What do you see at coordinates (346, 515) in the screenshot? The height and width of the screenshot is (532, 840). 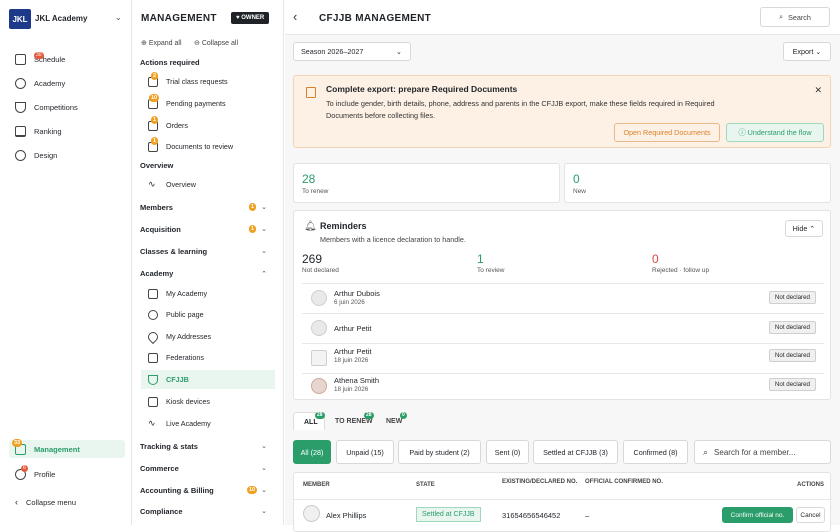 I see `member-name: Alex Phillips` at bounding box center [346, 515].